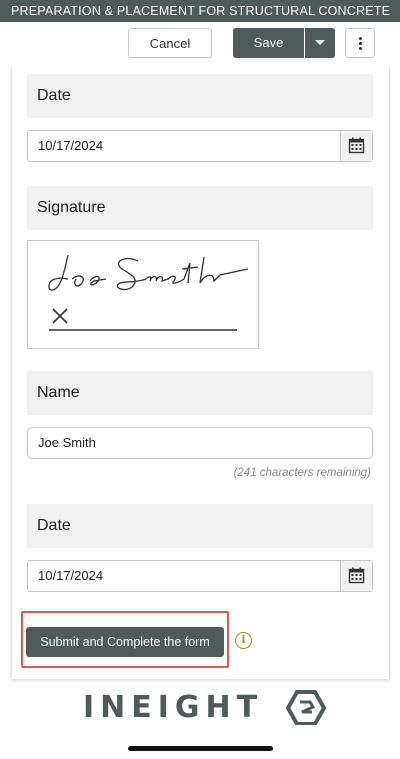 This screenshot has height=759, width=400. I want to click on signature-pad, so click(143, 294).